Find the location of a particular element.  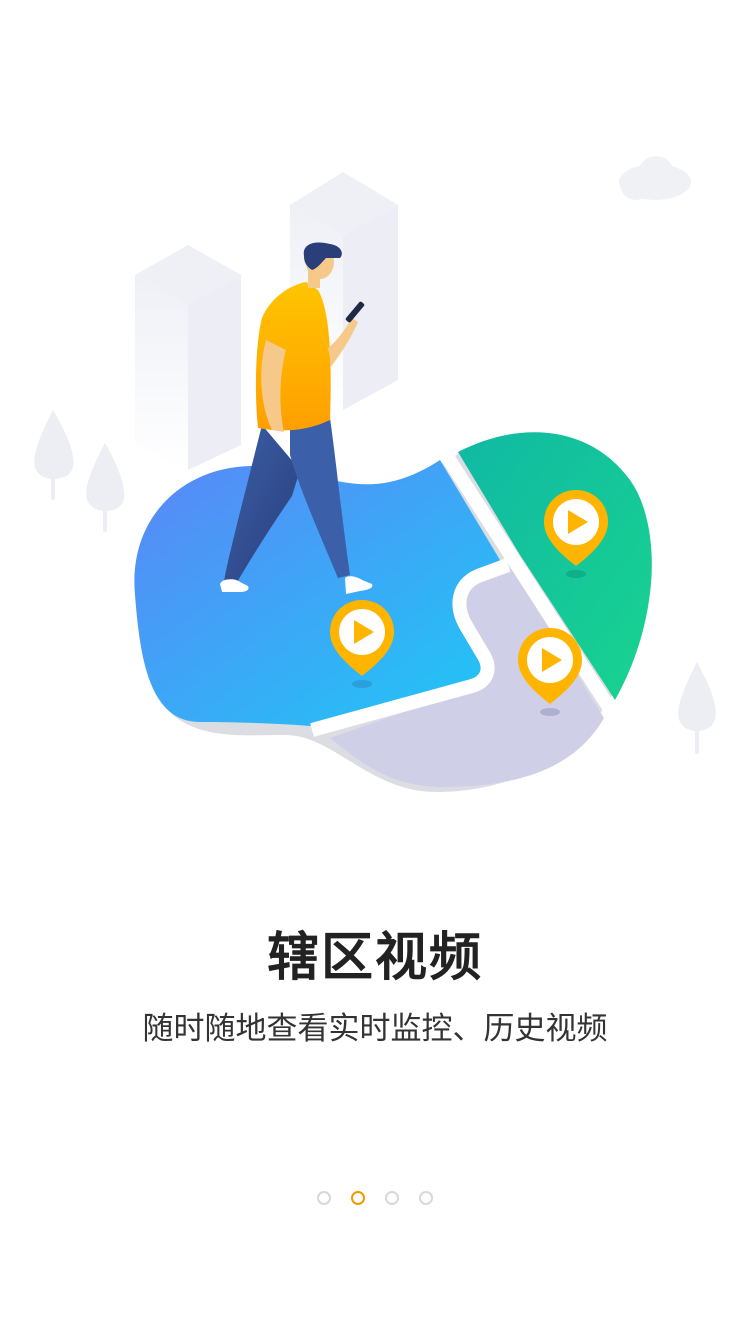

page-indicator-dot-2-active is located at coordinates (358, 1198).